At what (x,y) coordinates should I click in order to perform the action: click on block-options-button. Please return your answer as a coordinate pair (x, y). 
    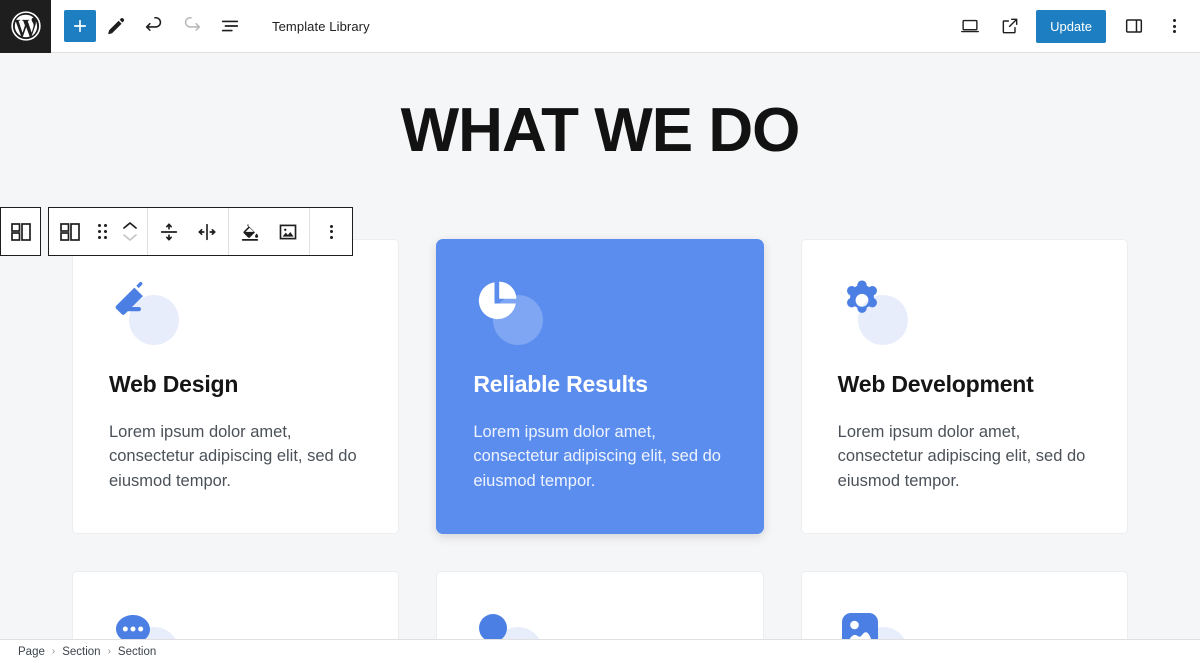
    Looking at the image, I should click on (331, 231).